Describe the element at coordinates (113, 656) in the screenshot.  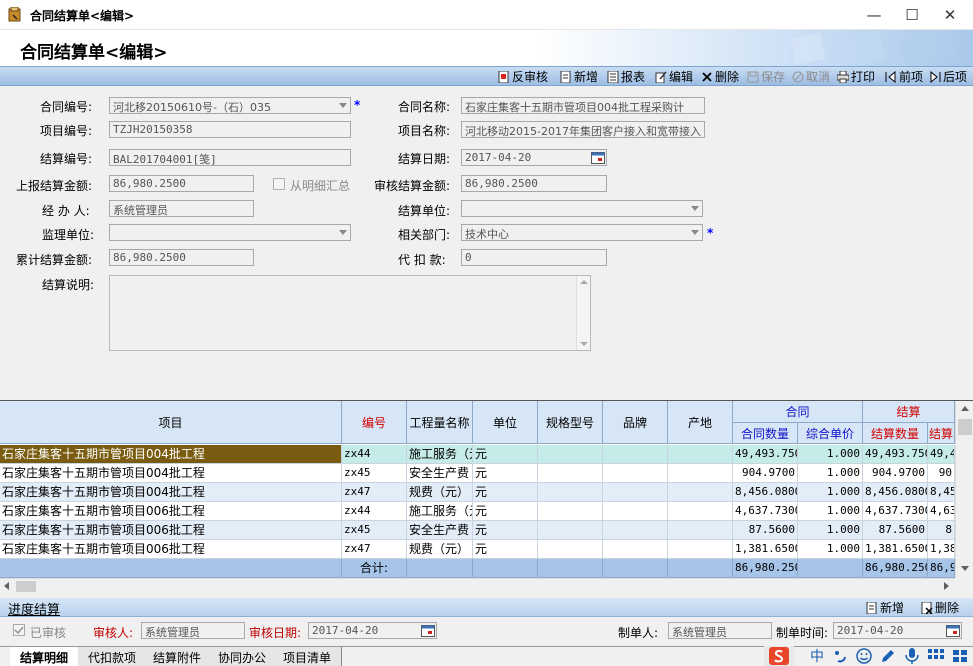
I see `tab-deductions: 代扣款项` at that location.